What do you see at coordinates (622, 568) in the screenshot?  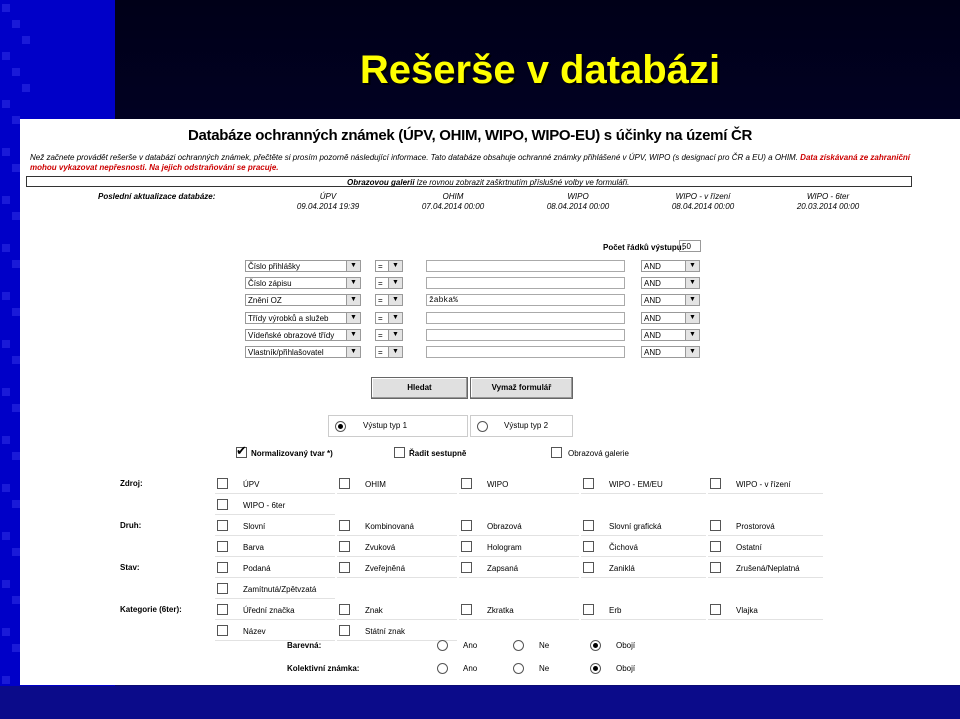 I see `state-option: Zaniklá` at bounding box center [622, 568].